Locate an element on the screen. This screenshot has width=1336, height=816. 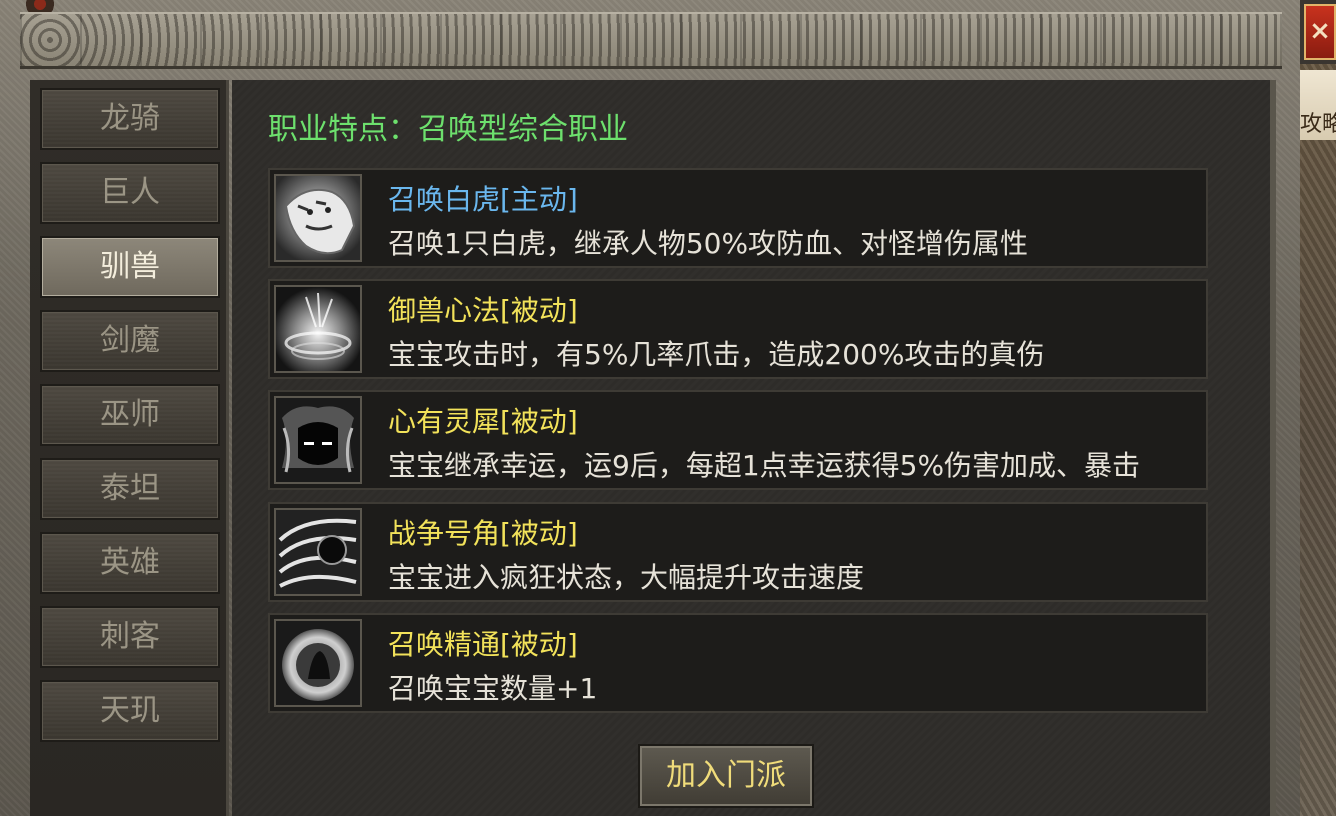
war-horn-icon is located at coordinates (318, 552).